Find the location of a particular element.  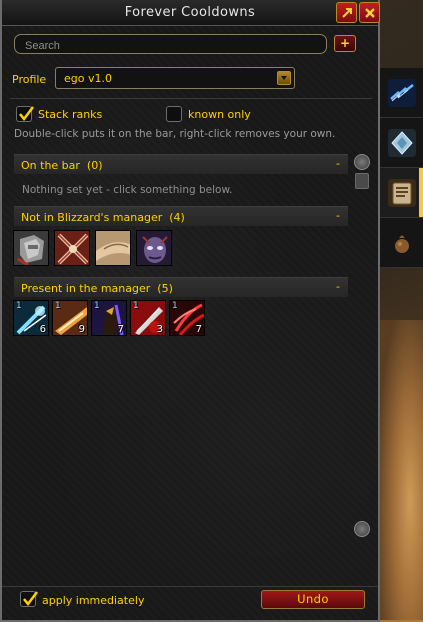

shield-wall-icon is located at coordinates (31, 248).